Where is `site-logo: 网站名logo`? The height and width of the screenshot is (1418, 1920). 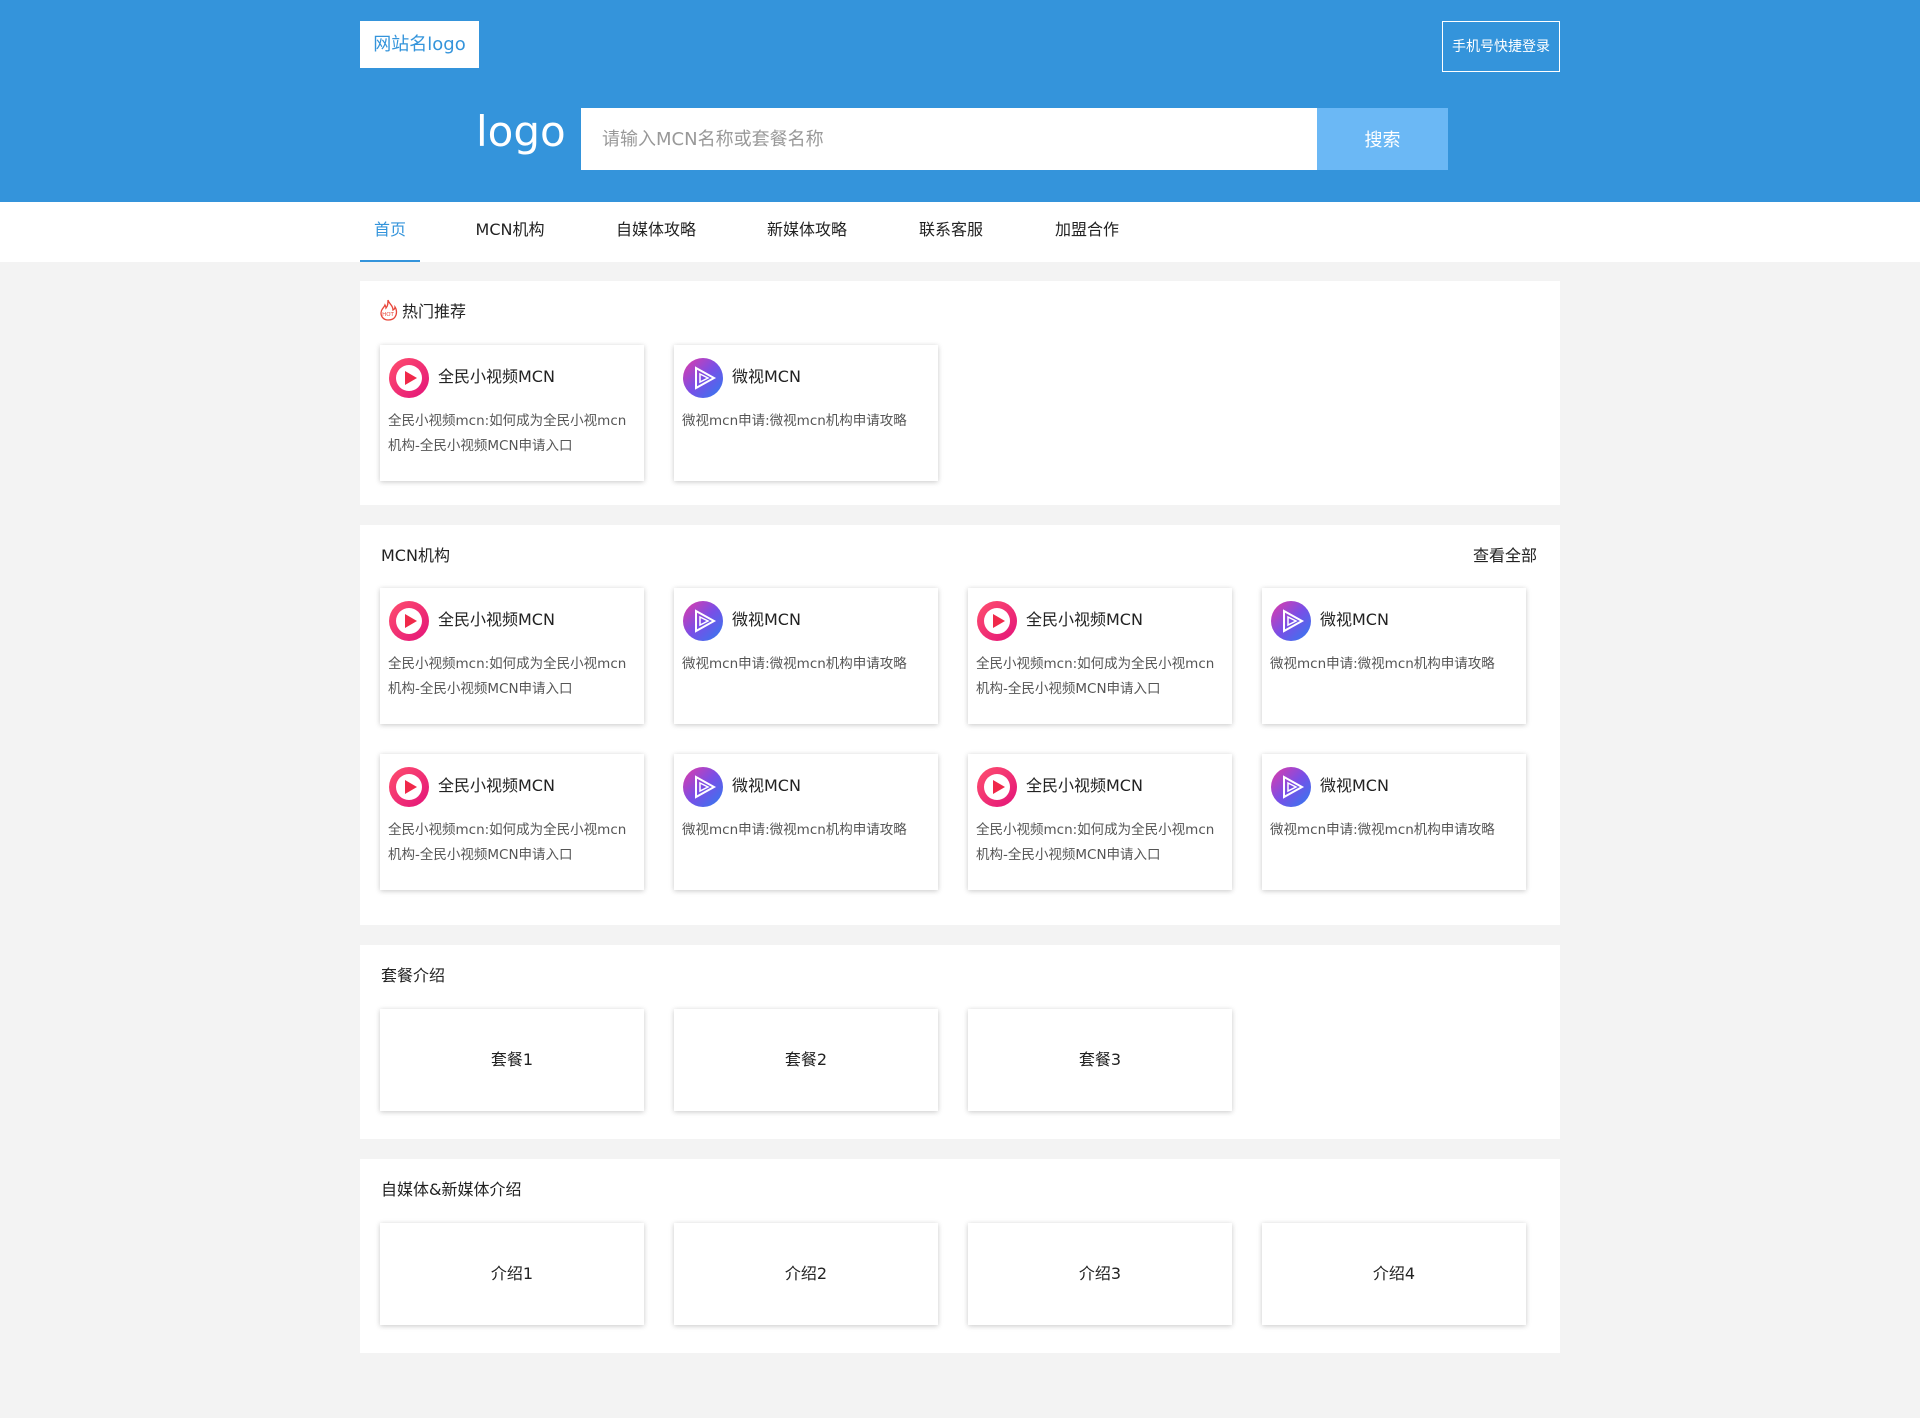 site-logo: 网站名logo is located at coordinates (419, 44).